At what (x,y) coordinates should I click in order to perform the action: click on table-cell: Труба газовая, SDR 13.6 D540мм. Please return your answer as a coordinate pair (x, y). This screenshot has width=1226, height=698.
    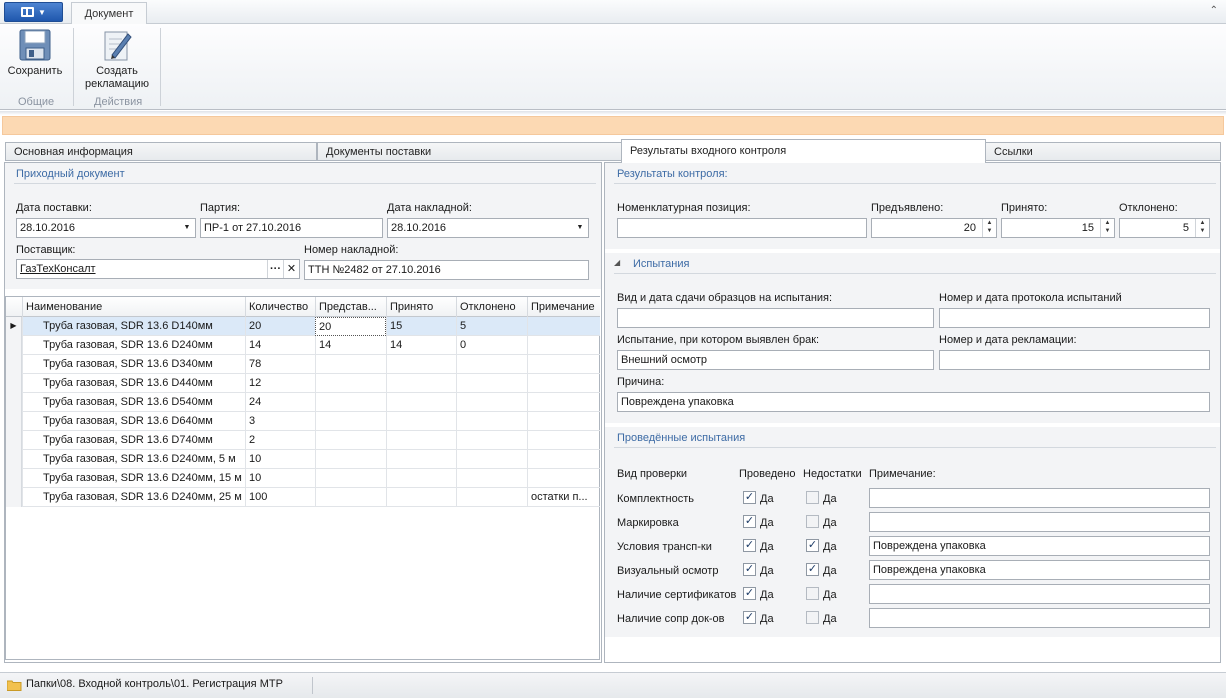
    Looking at the image, I should click on (133, 402).